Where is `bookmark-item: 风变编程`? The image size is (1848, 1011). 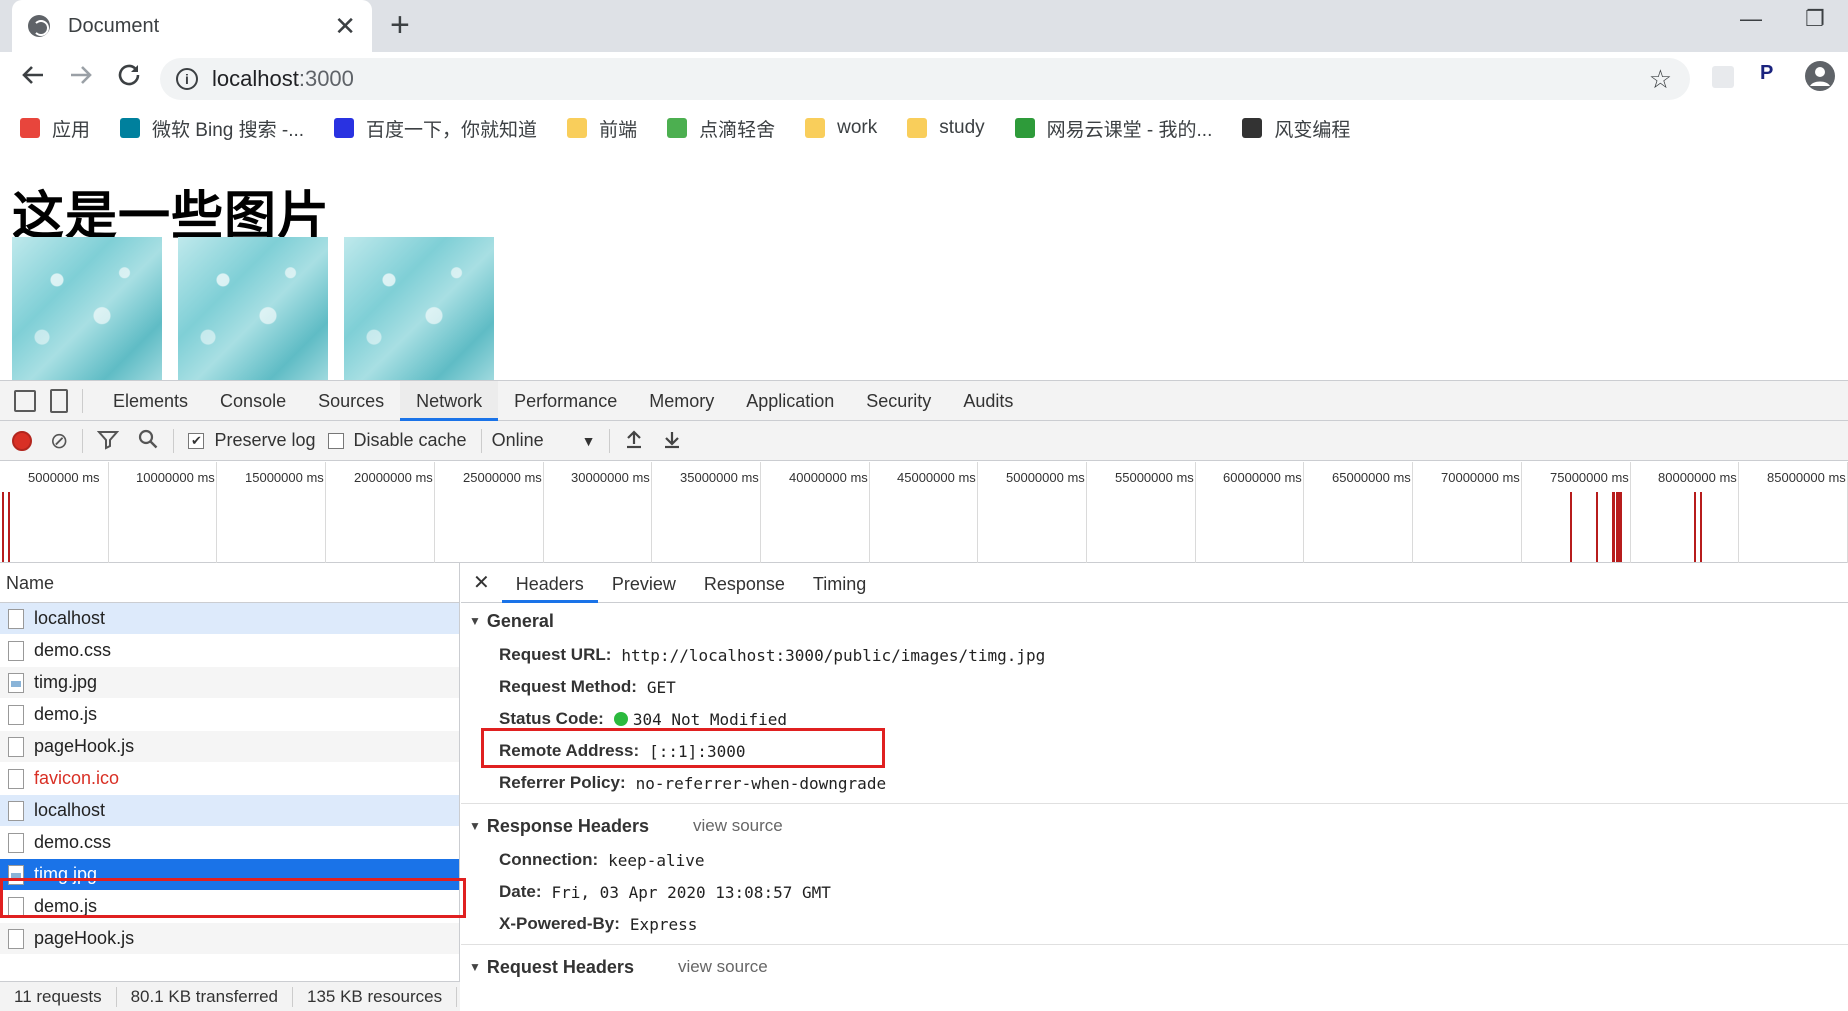 bookmark-item: 风变编程 is located at coordinates (1296, 128).